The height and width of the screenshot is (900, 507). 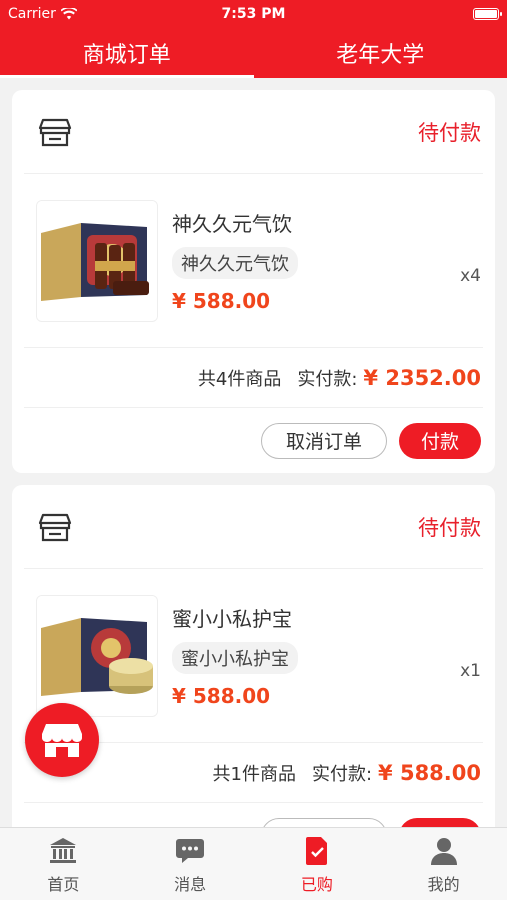 What do you see at coordinates (316, 884) in the screenshot?
I see `tabbar-label: 已购` at bounding box center [316, 884].